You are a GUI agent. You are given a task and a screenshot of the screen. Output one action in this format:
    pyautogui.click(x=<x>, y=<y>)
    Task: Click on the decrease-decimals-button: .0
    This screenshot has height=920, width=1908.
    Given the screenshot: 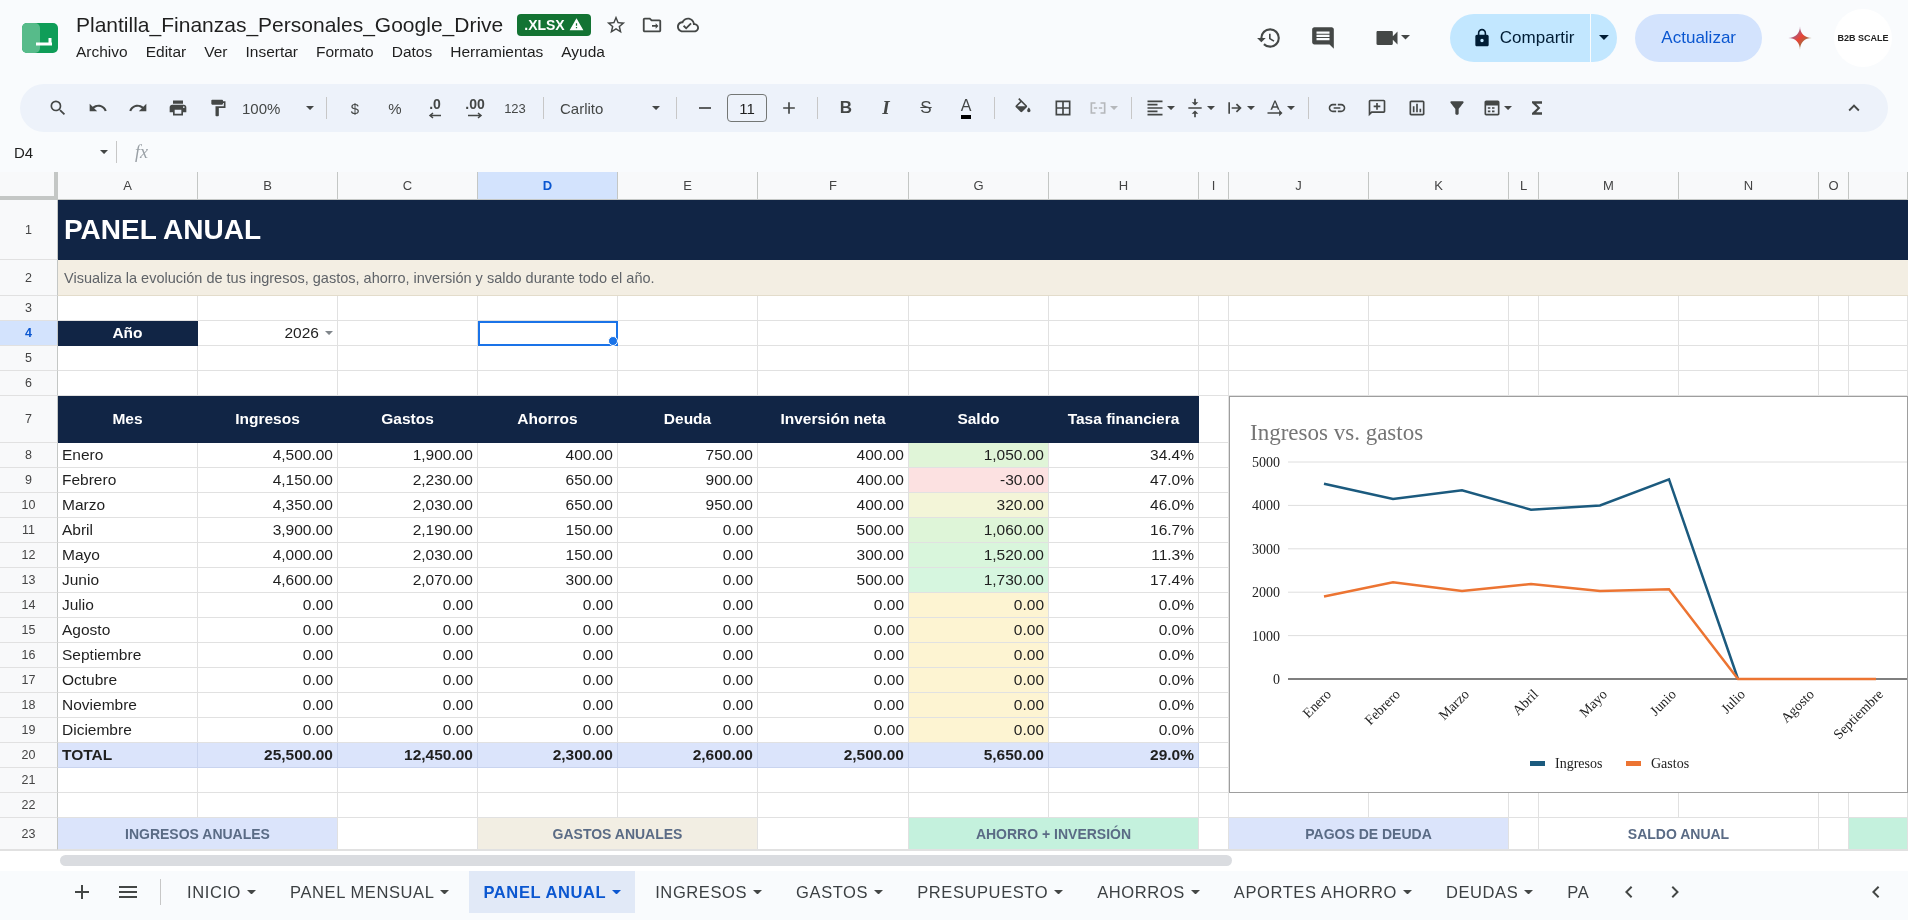 What is the action you would take?
    pyautogui.click(x=435, y=108)
    